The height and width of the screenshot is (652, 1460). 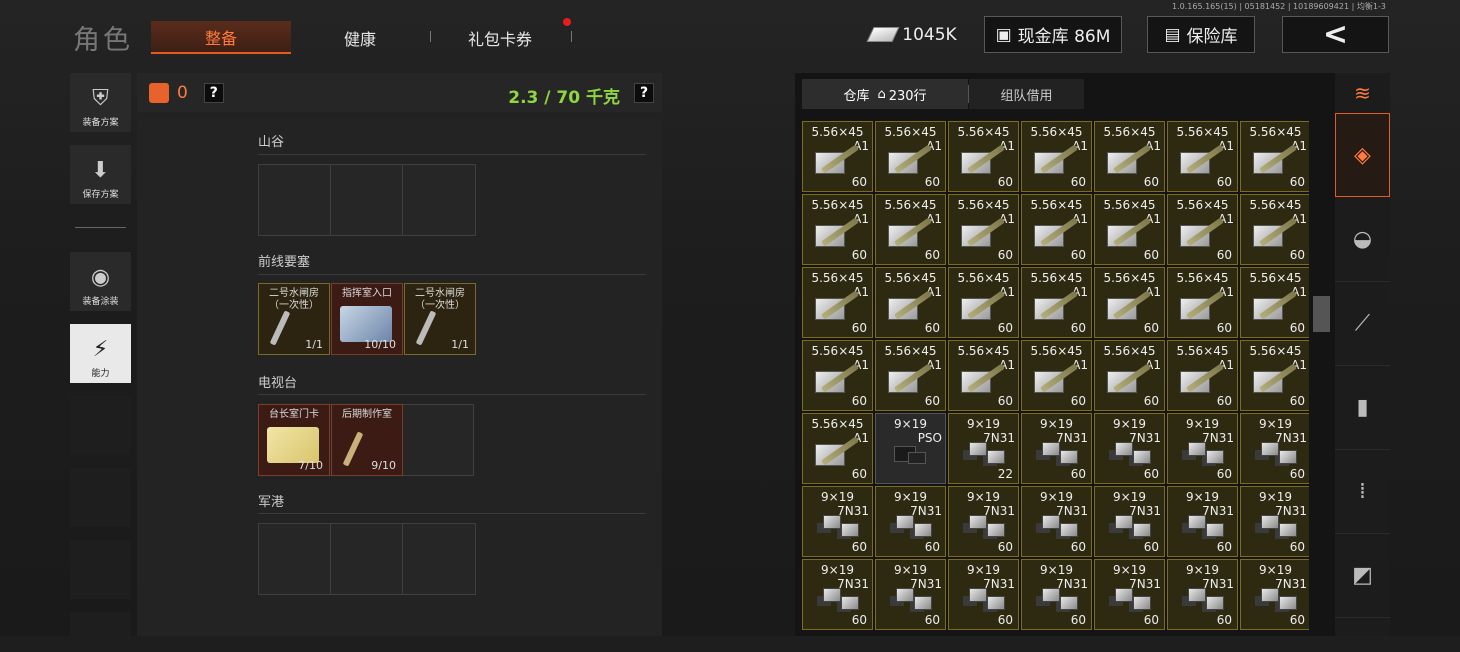 I want to click on save-loadout-button: ⬇ 保存方案, so click(x=100, y=174).